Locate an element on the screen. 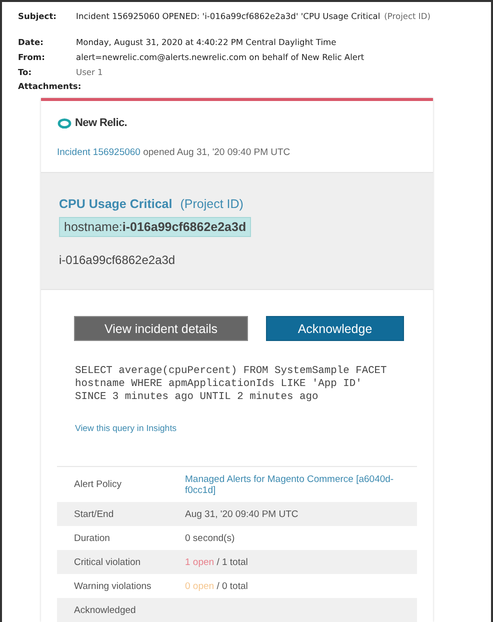 The image size is (493, 622). open-count: 1 open is located at coordinates (199, 562).